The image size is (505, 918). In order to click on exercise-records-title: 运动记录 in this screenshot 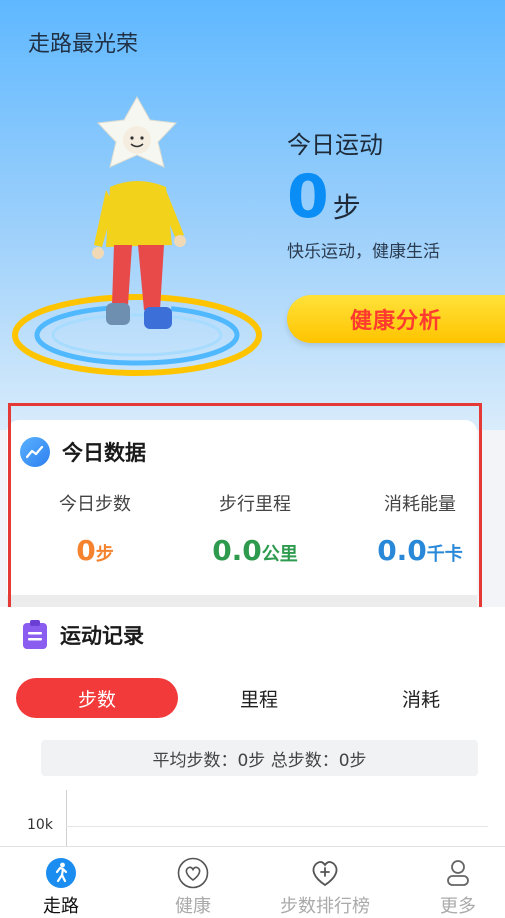, I will do `click(102, 636)`.